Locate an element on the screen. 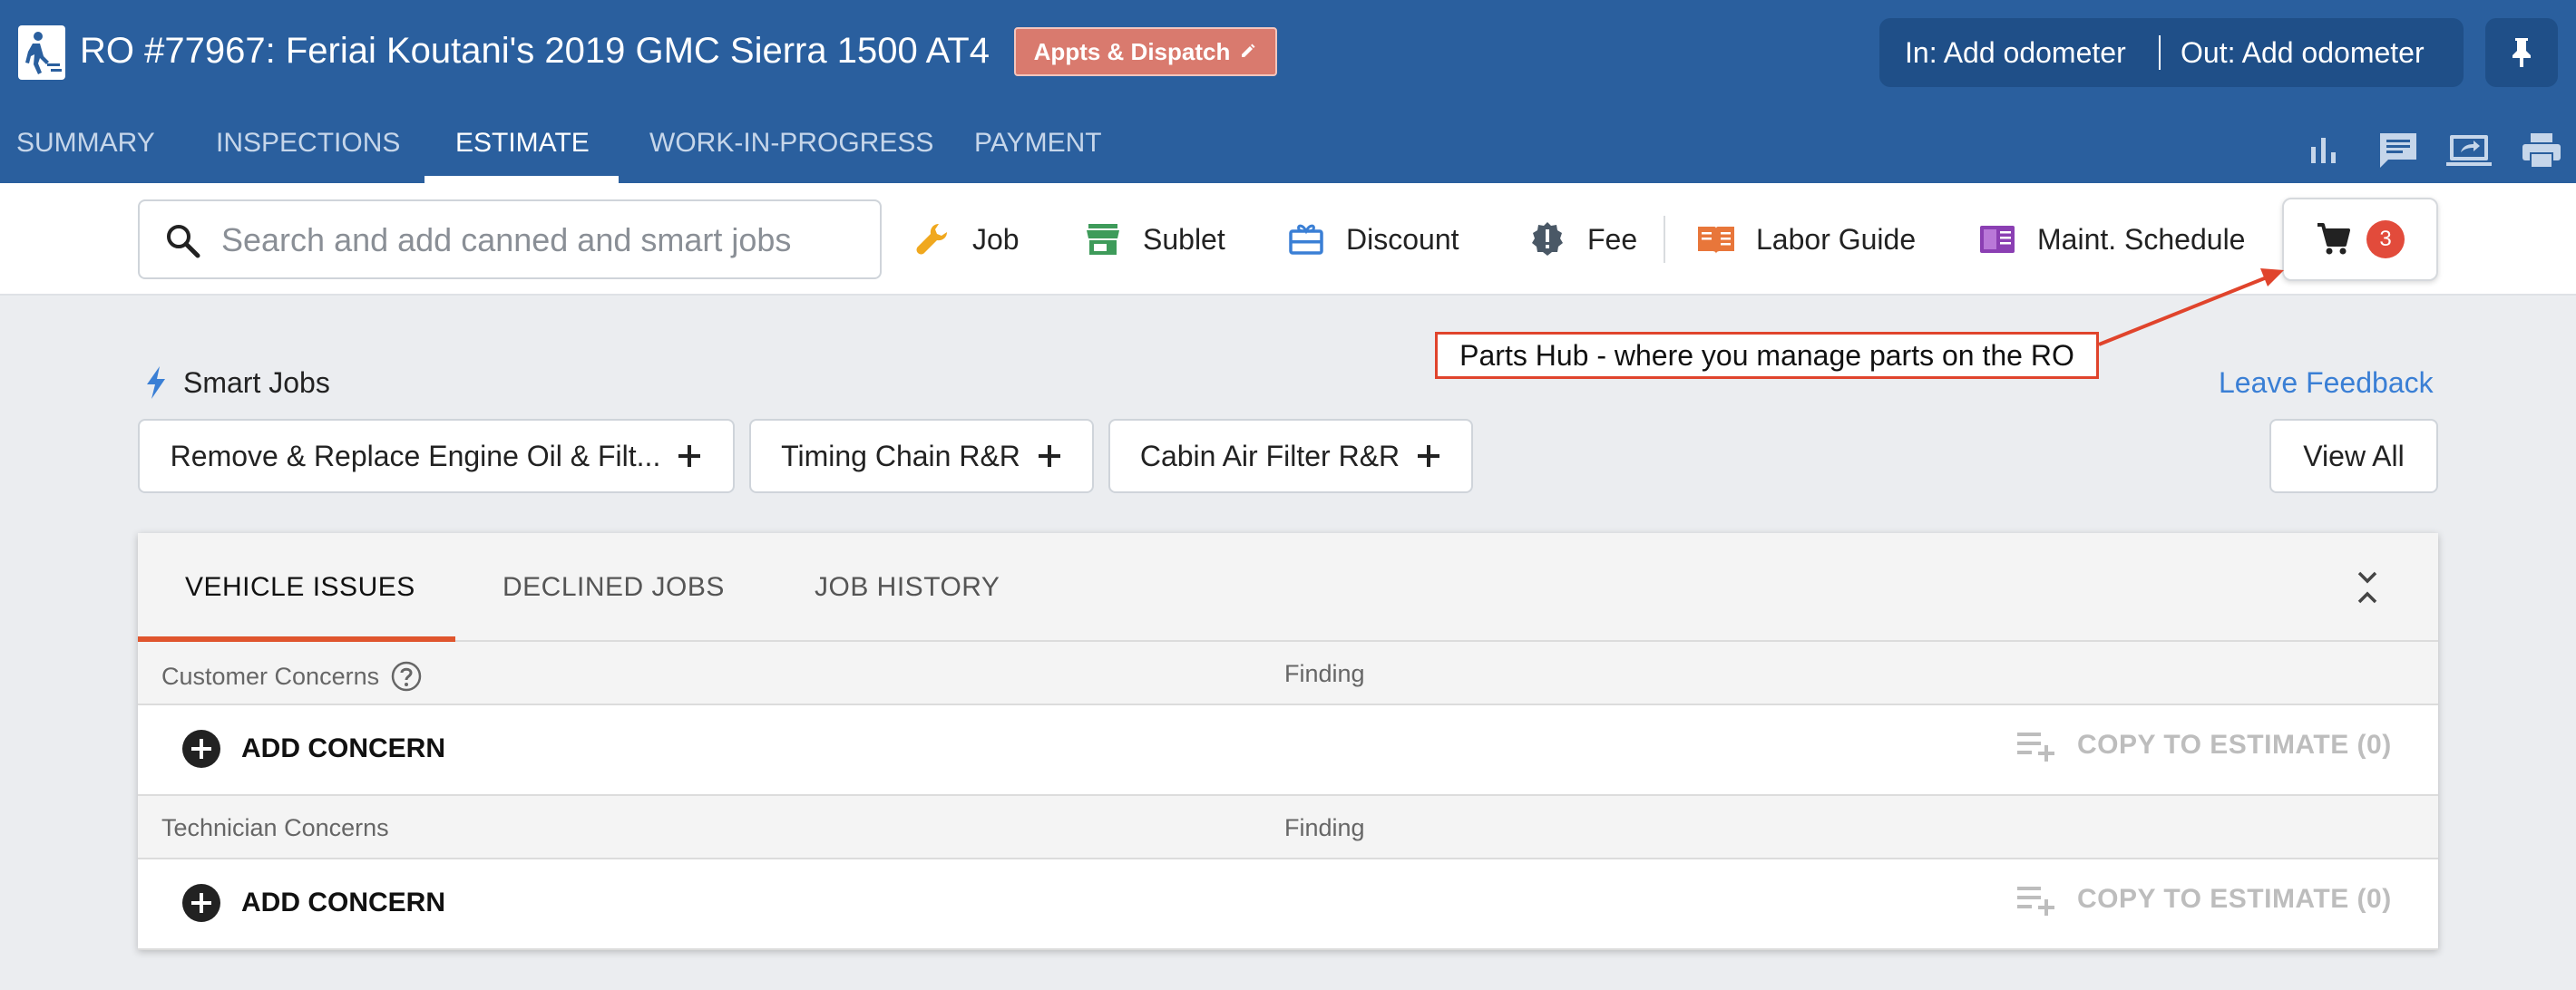  add-discount-button: Discount is located at coordinates (1372, 239).